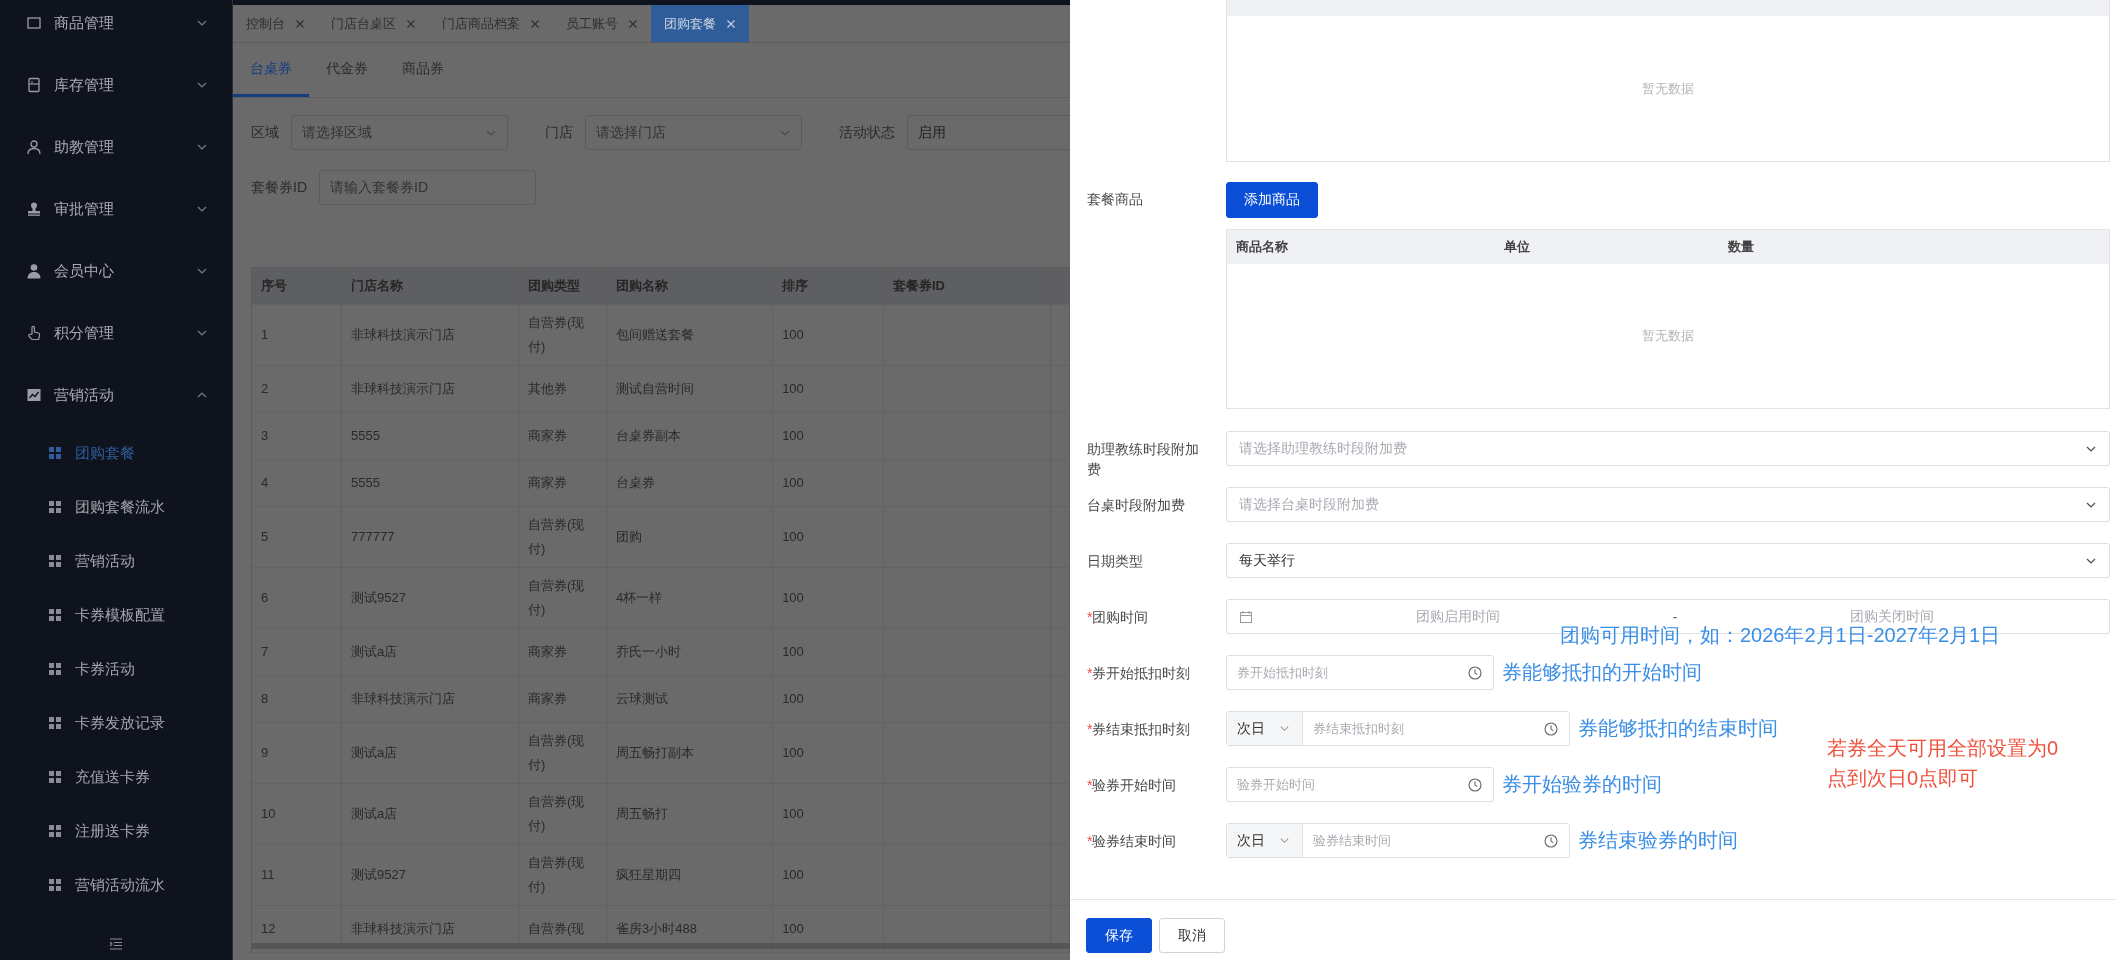  I want to click on cancel-button: 取消, so click(1192, 935).